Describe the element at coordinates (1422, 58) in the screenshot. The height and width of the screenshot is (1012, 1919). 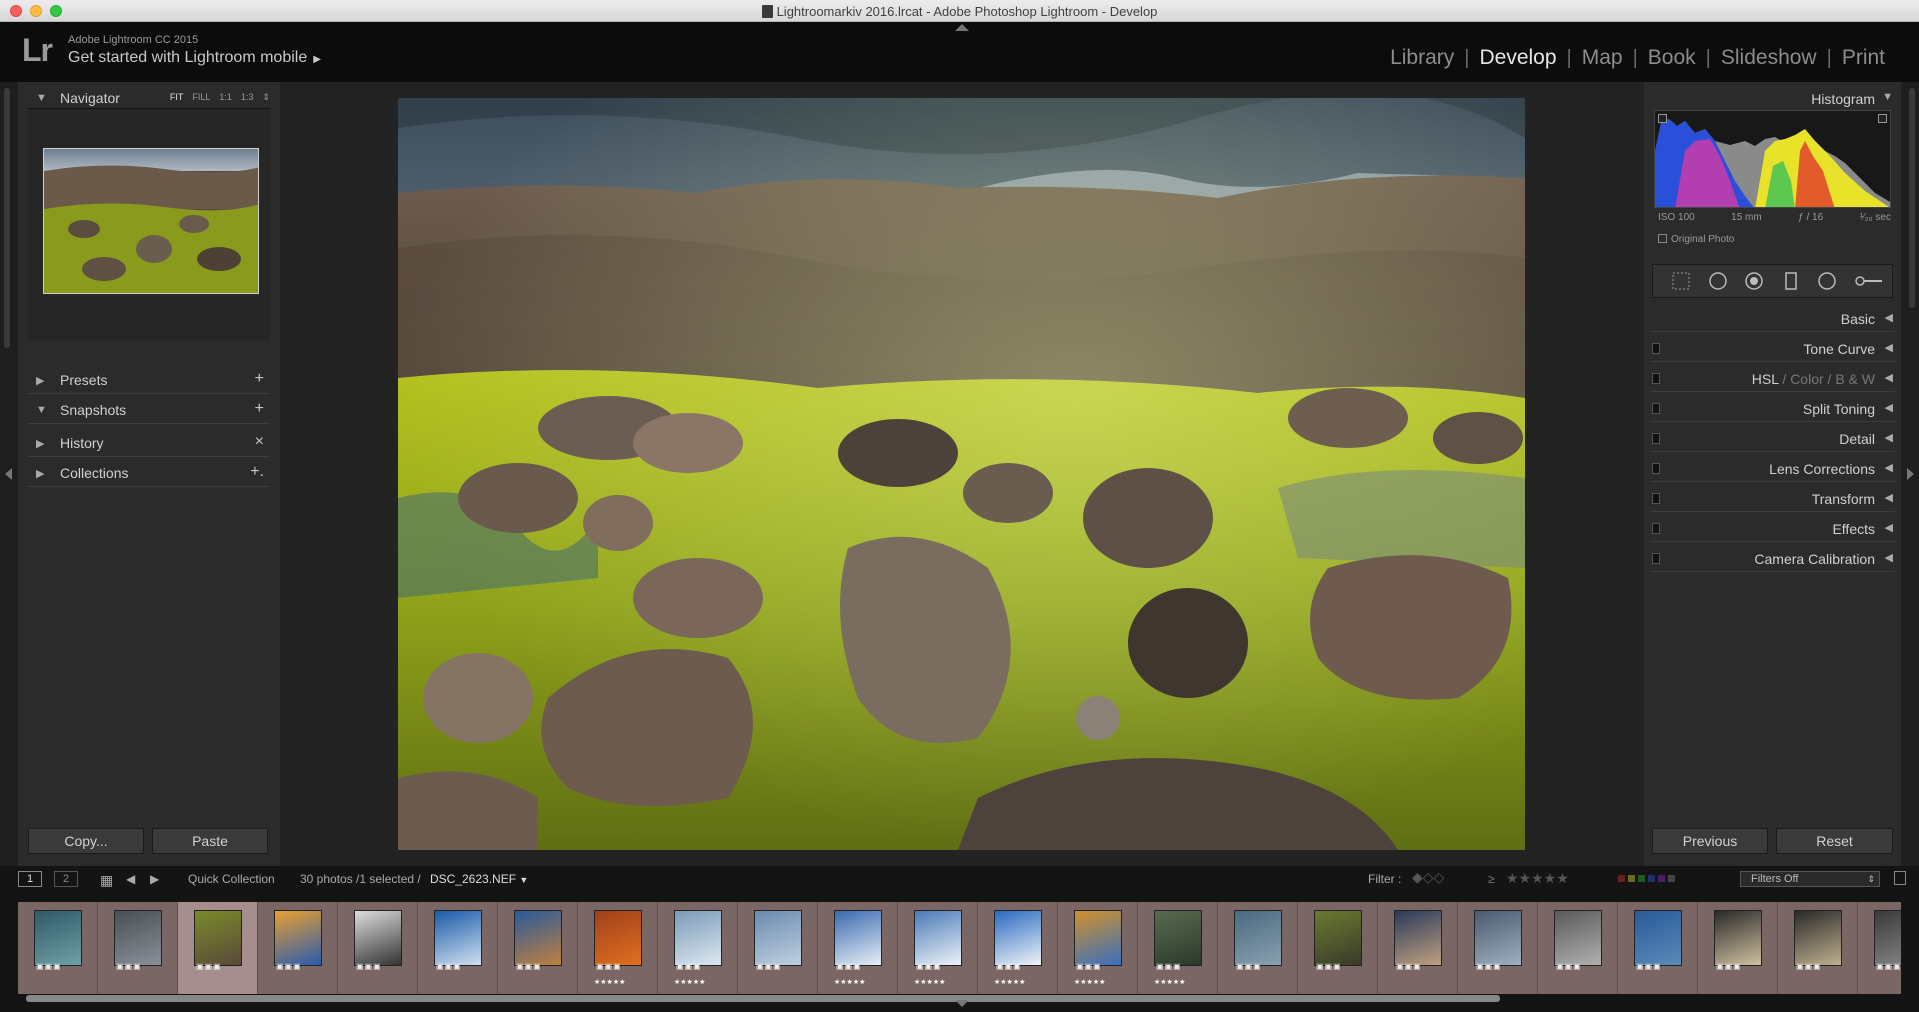
I see `module-library: Library` at that location.